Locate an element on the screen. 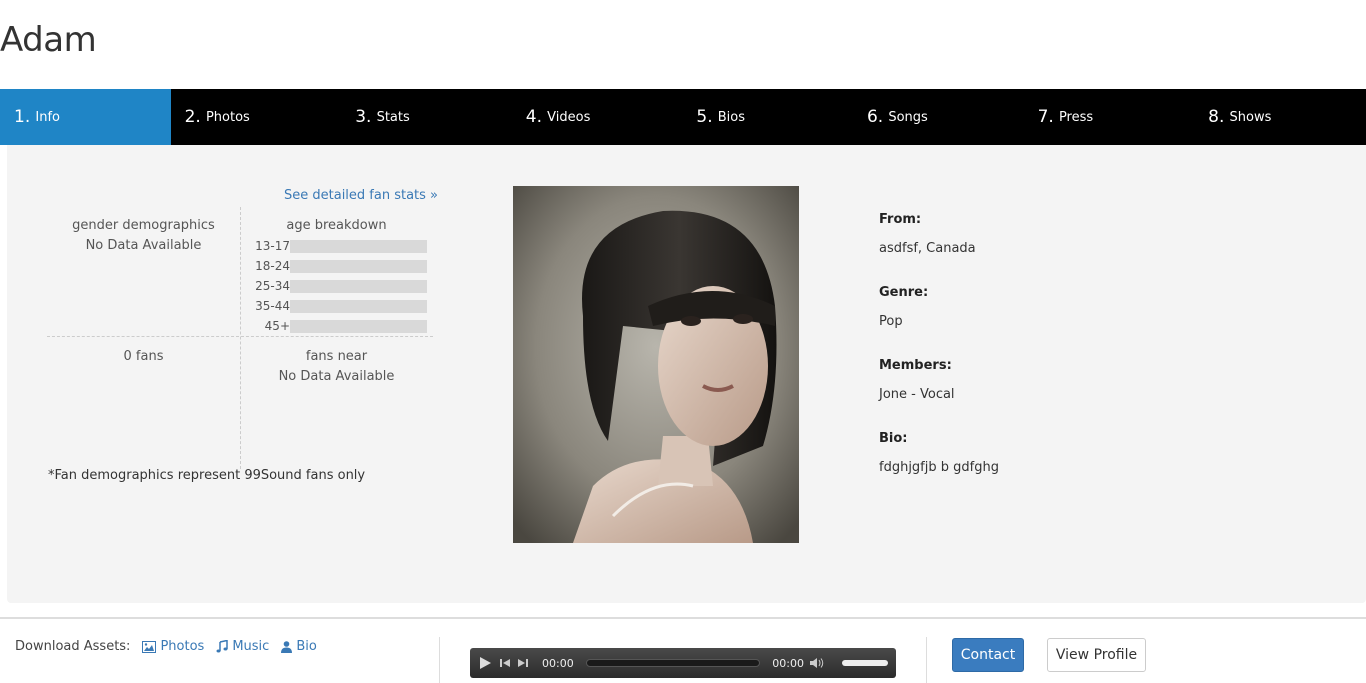 The height and width of the screenshot is (683, 1366). age-range-label: 18-24 is located at coordinates (272, 266).